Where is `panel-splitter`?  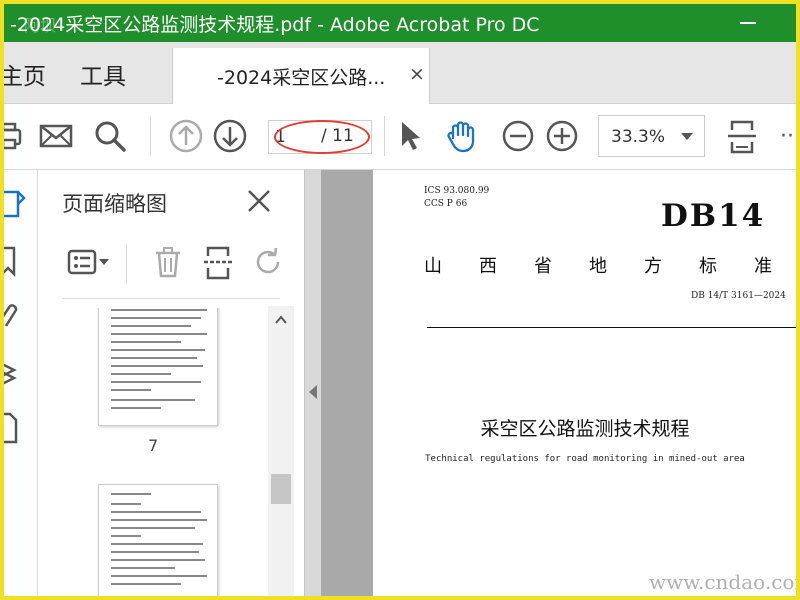 panel-splitter is located at coordinates (312, 383).